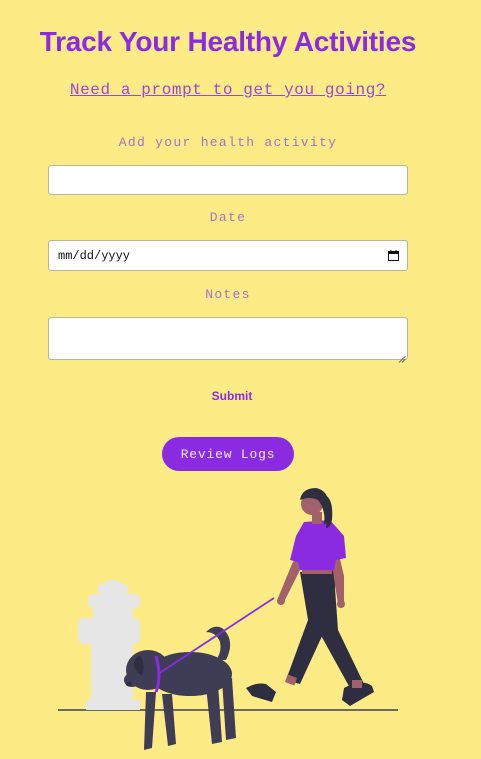 Image resolution: width=481 pixels, height=759 pixels. What do you see at coordinates (228, 340) in the screenshot?
I see `notes-textarea` at bounding box center [228, 340].